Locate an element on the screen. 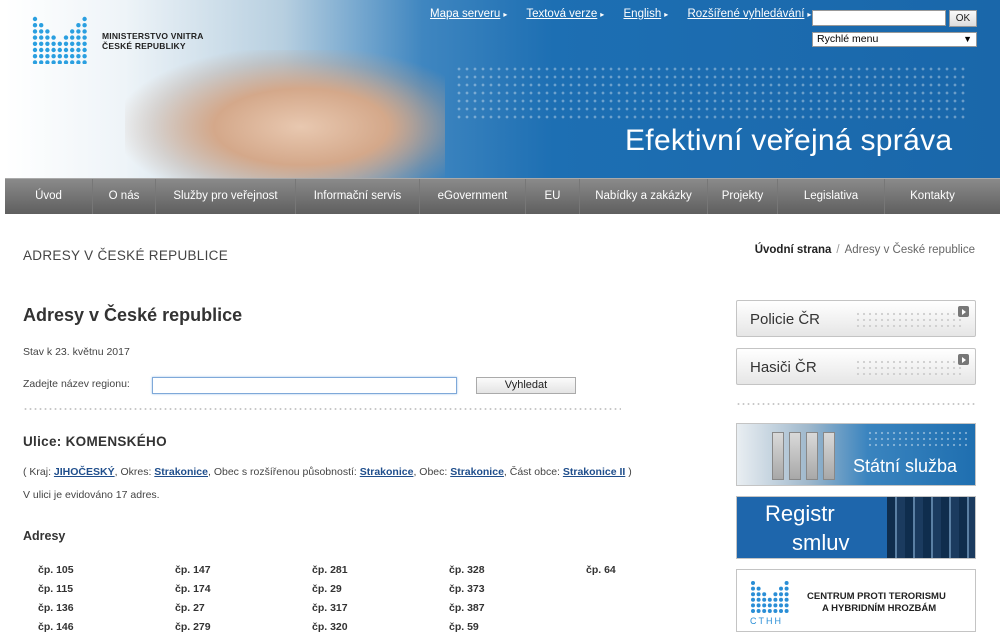 The width and height of the screenshot is (1000, 637). logo-dots-icon is located at coordinates (59, 40).